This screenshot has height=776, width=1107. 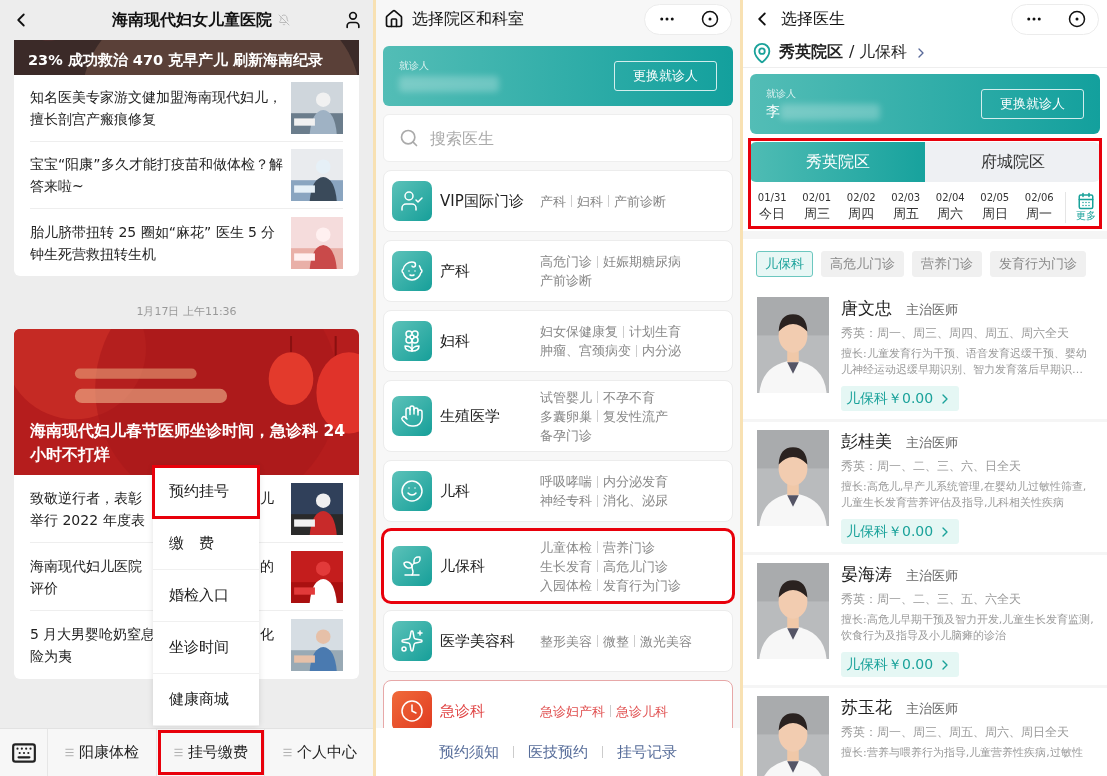 I want to click on patient-name: 李, so click(x=773, y=112).